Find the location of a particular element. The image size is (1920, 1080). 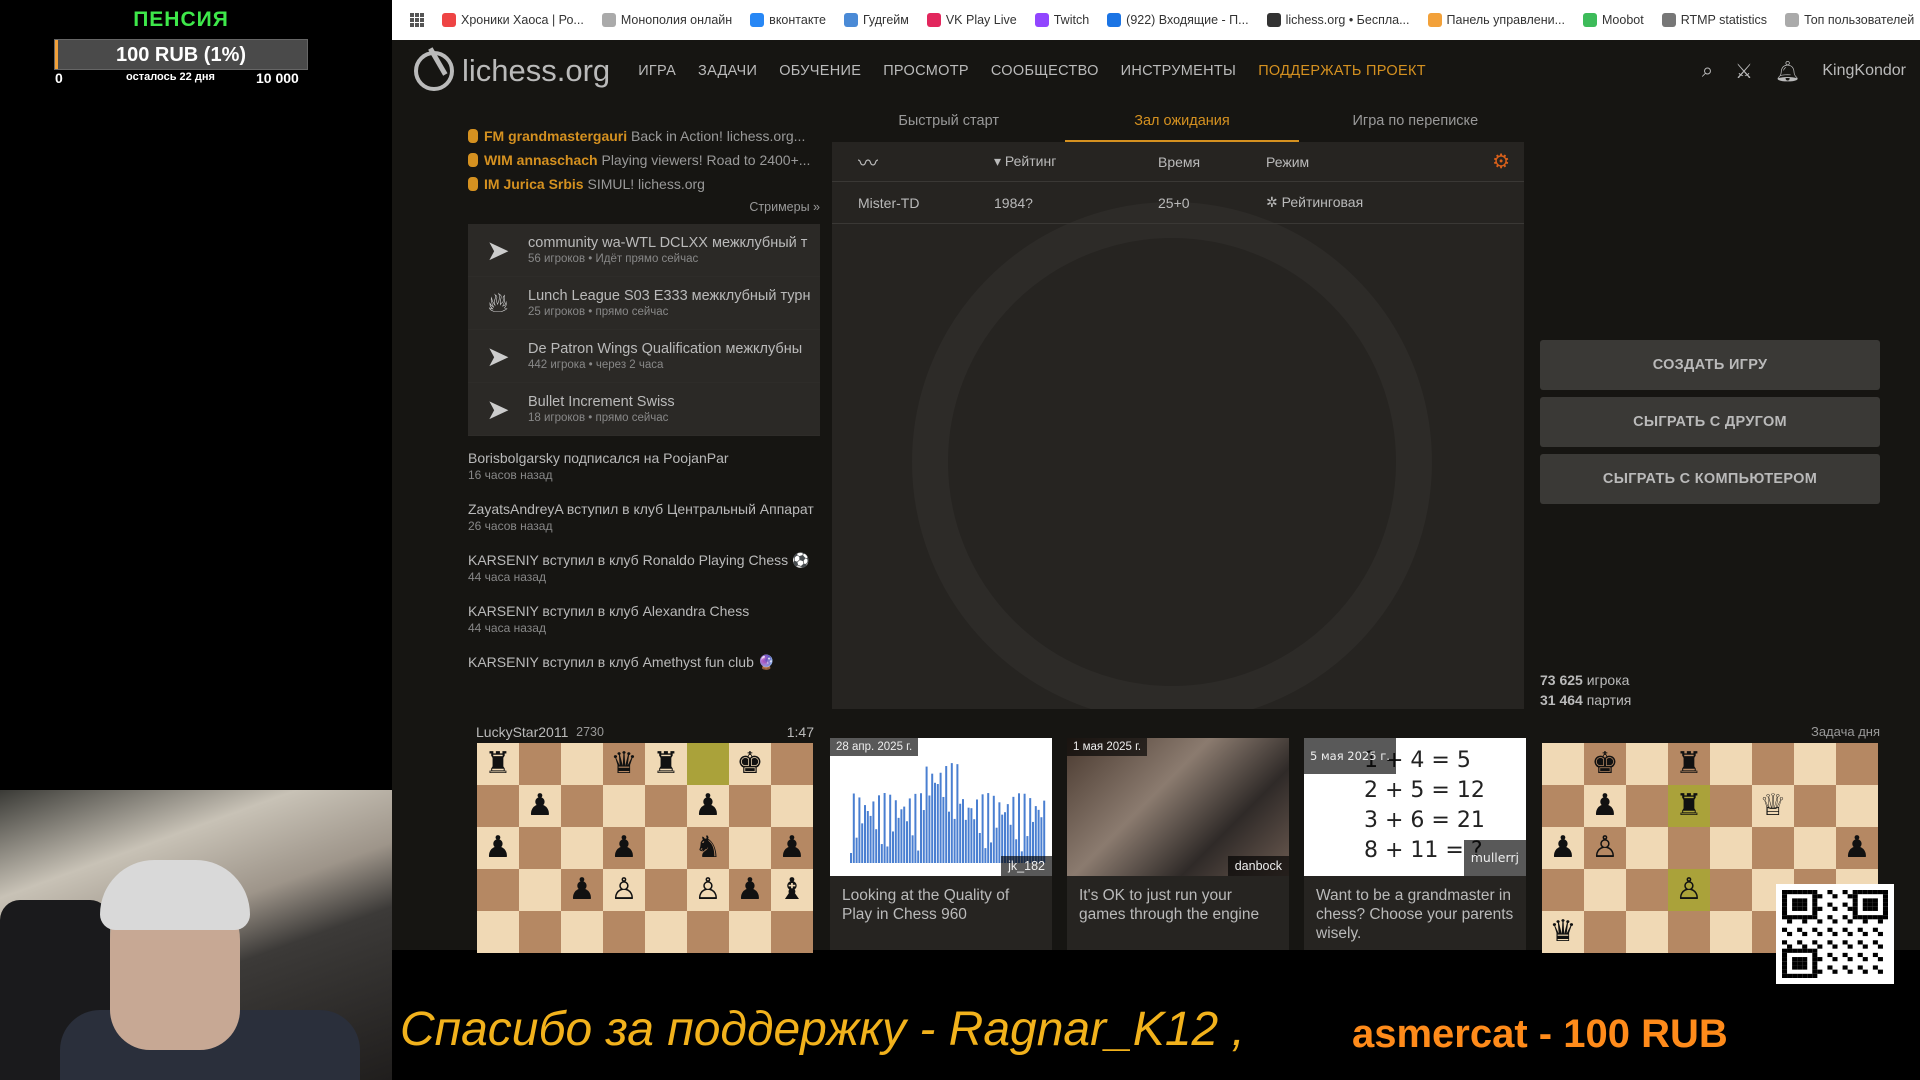

create-game-button: СОЗДАТЬ ИГРУ is located at coordinates (1710, 365).